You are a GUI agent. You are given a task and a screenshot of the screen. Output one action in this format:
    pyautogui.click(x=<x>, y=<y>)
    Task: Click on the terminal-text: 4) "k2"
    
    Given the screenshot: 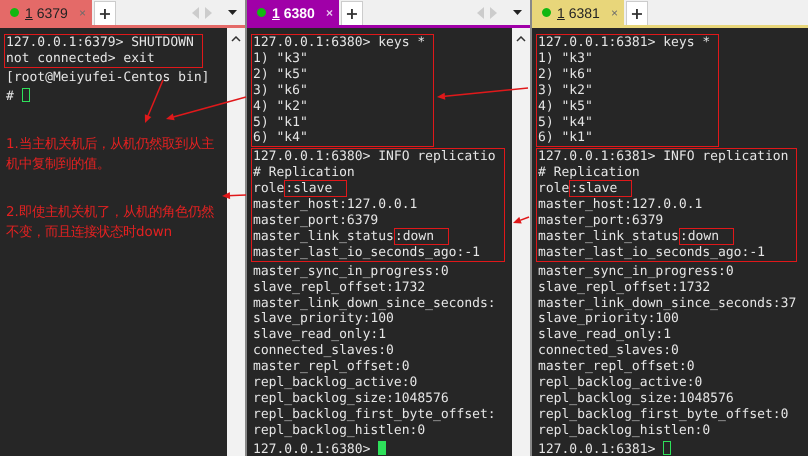 What is the action you would take?
    pyautogui.click(x=280, y=106)
    